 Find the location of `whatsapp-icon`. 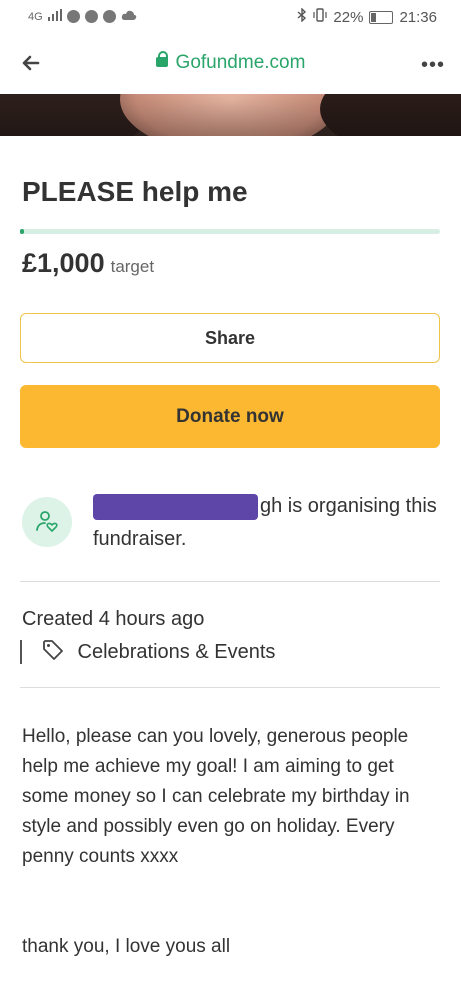

whatsapp-icon is located at coordinates (91, 16).